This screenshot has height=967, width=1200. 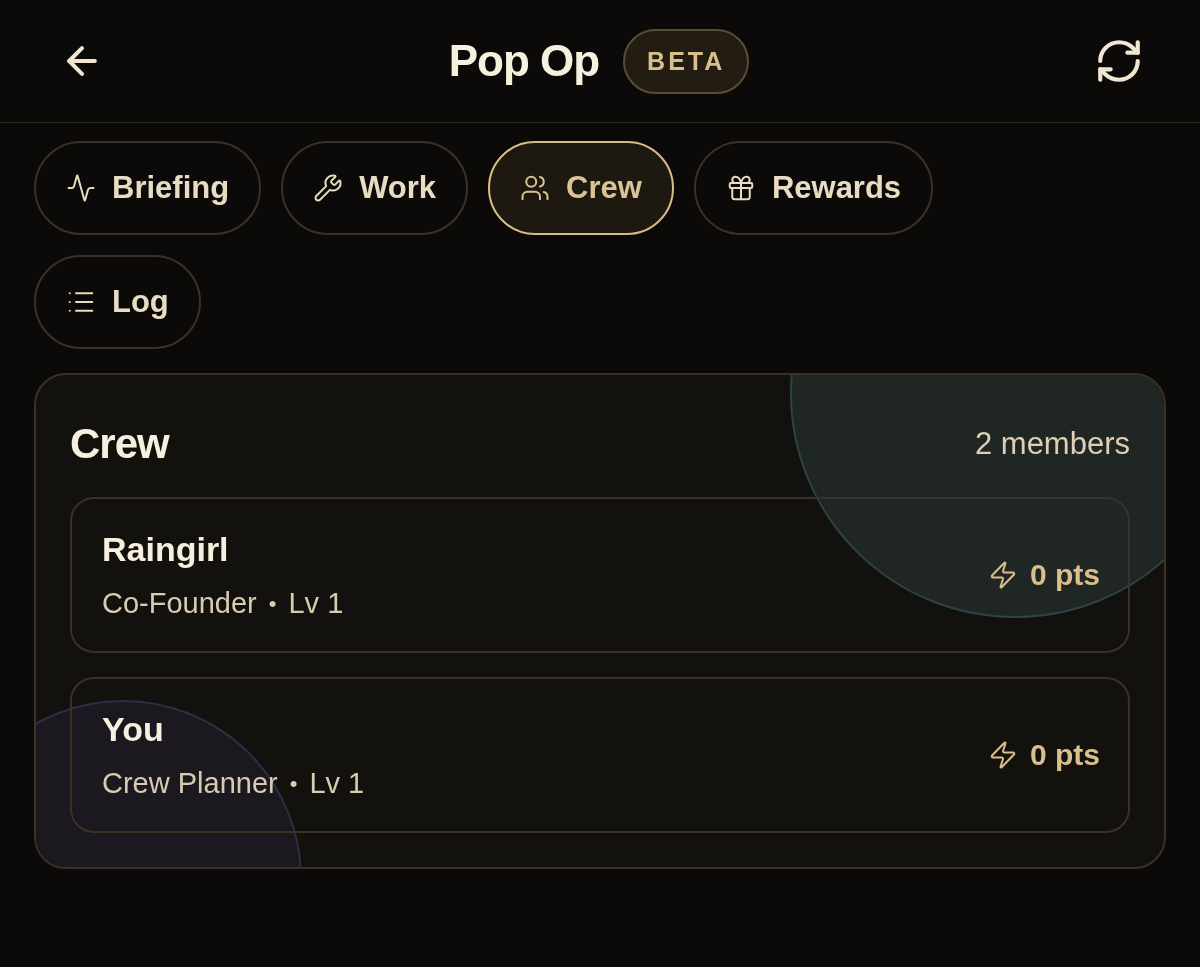 I want to click on tab: Log, so click(x=117, y=302).